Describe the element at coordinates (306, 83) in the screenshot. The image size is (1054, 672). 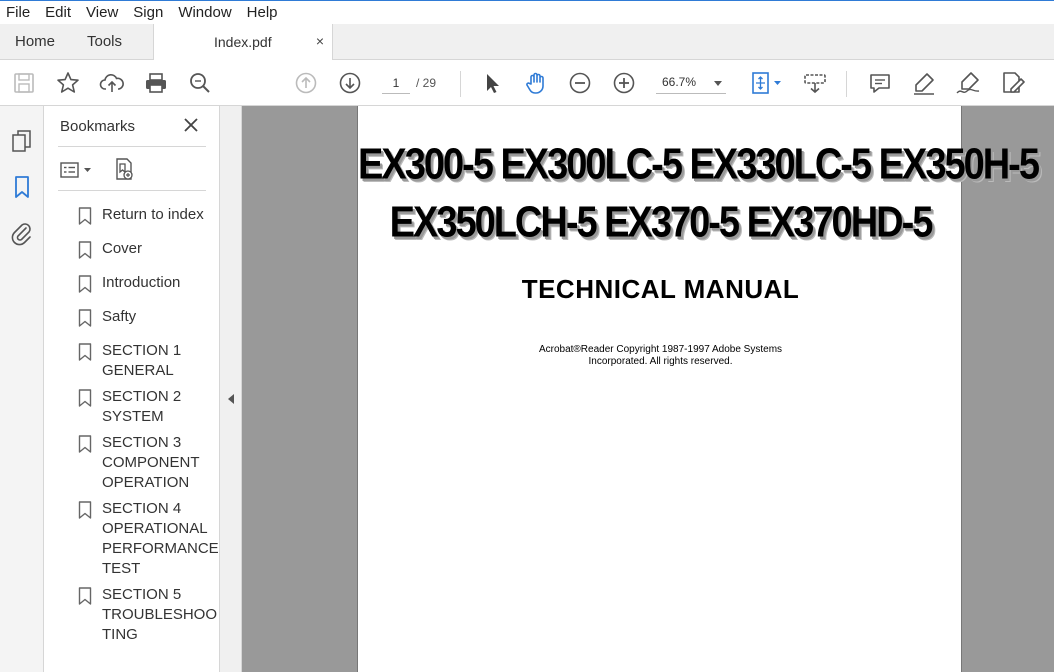
I see `page-up-icon` at that location.